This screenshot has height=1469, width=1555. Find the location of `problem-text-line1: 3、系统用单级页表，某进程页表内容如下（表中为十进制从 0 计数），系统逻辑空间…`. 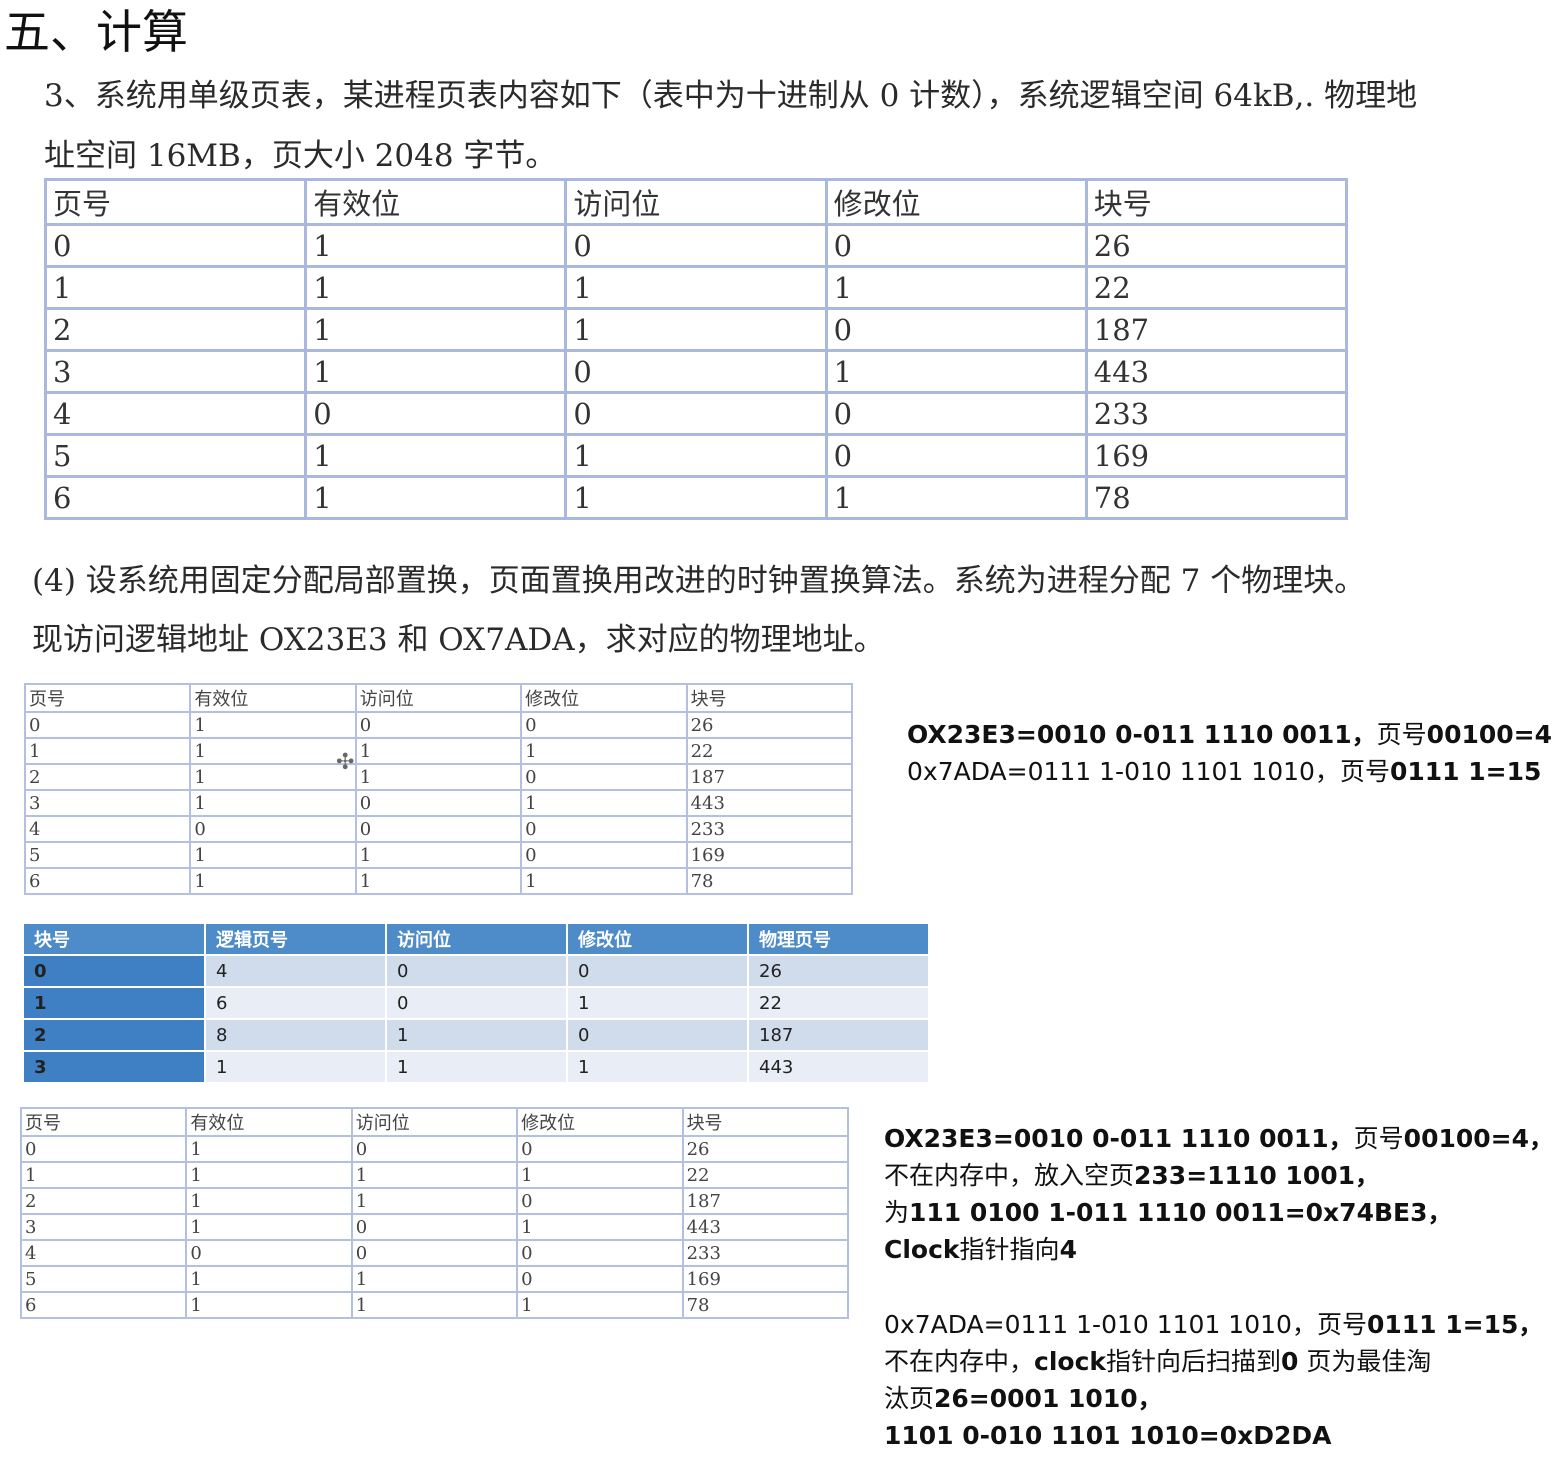

problem-text-line1: 3、系统用单级页表，某进程页表内容如下（表中为十进制从 0 计数），系统逻辑空间… is located at coordinates (731, 96).